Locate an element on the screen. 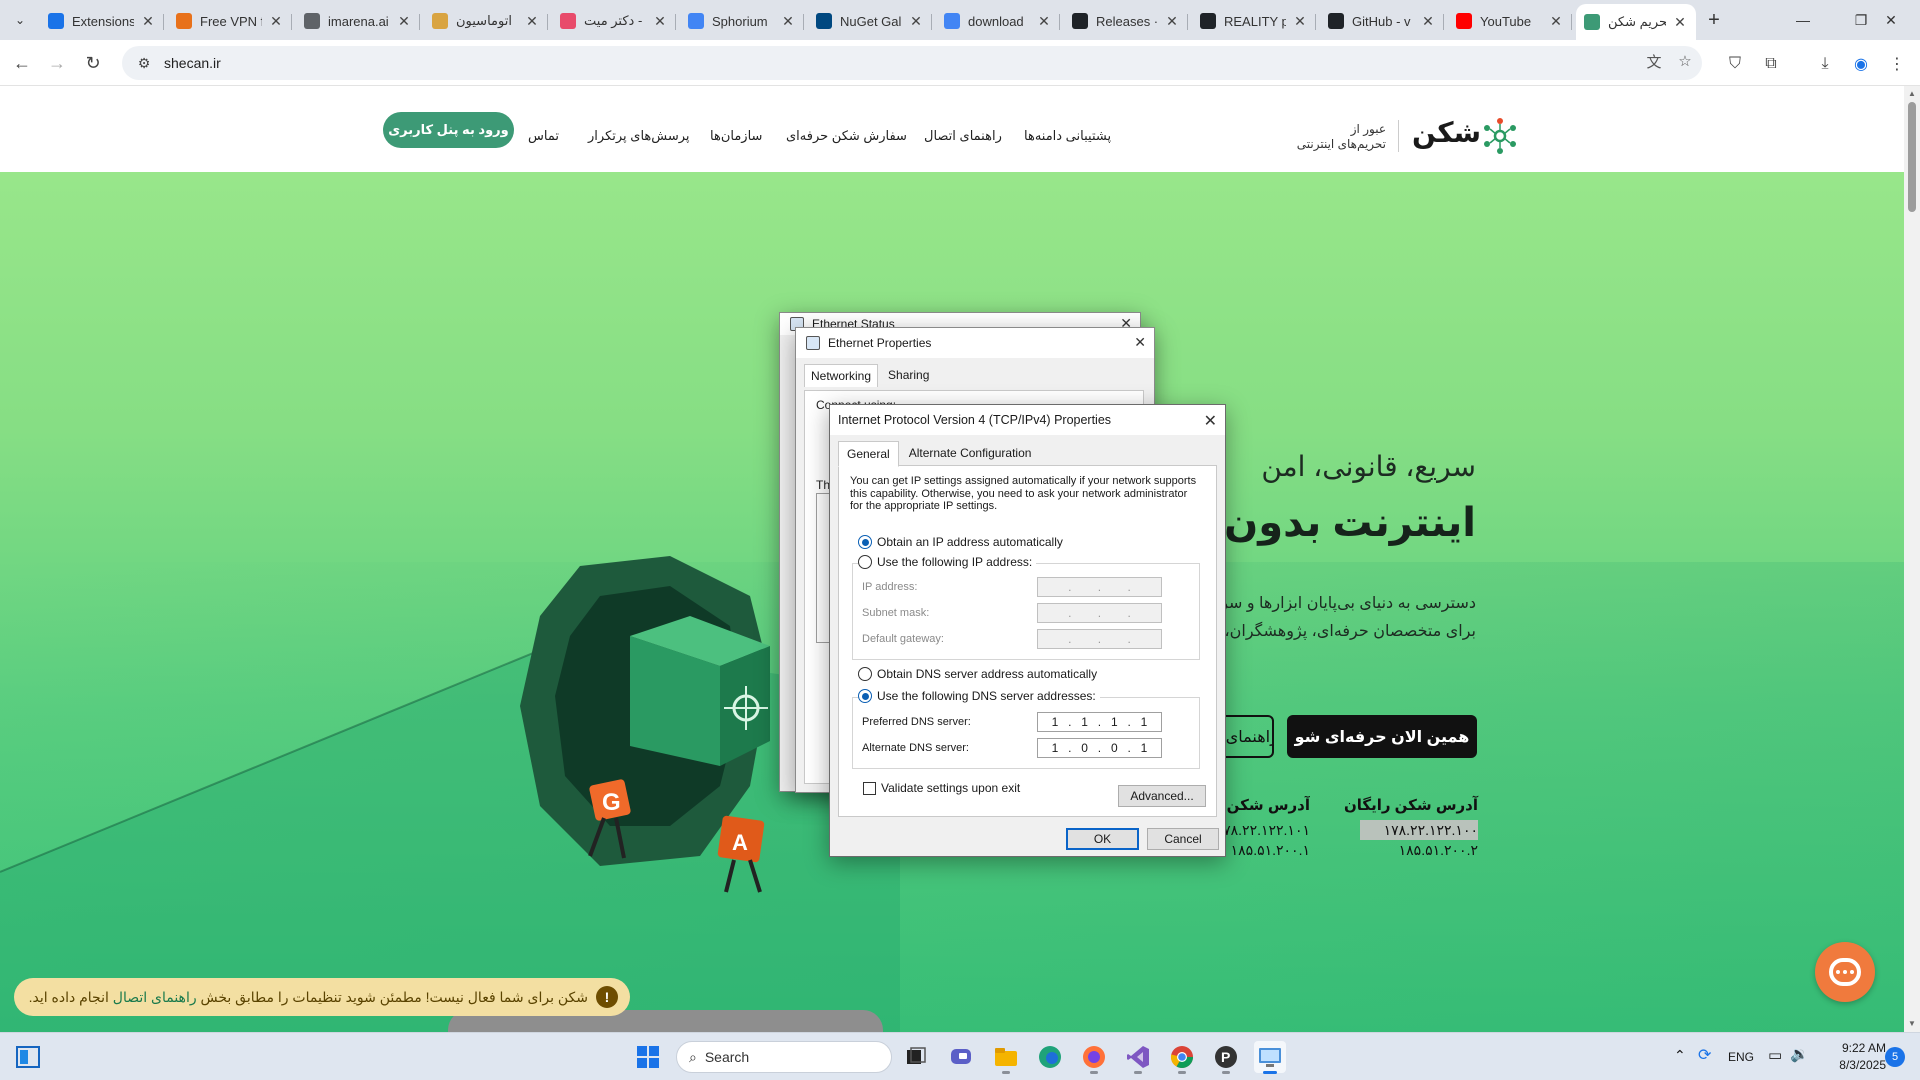  visual-studio-icon is located at coordinates (1138, 1057).